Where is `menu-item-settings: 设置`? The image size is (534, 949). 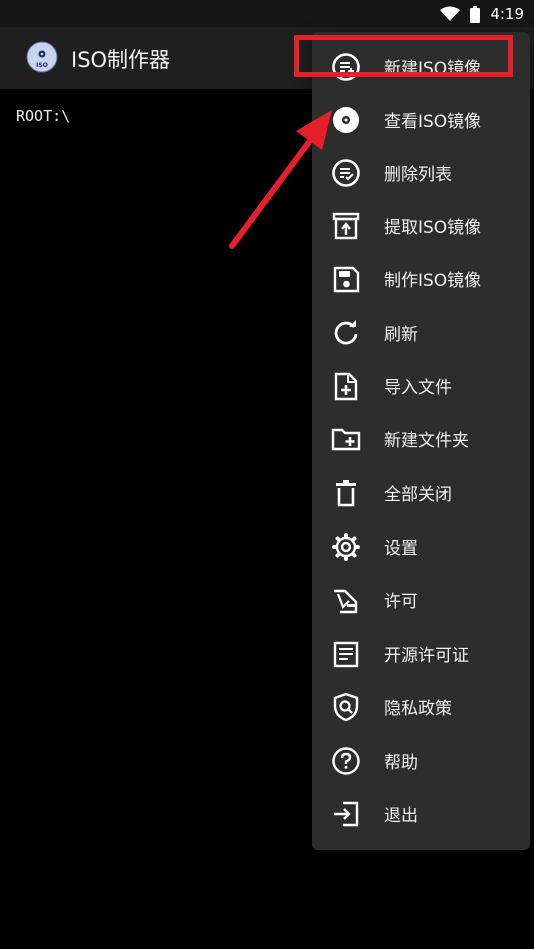 menu-item-settings: 设置 is located at coordinates (421, 546).